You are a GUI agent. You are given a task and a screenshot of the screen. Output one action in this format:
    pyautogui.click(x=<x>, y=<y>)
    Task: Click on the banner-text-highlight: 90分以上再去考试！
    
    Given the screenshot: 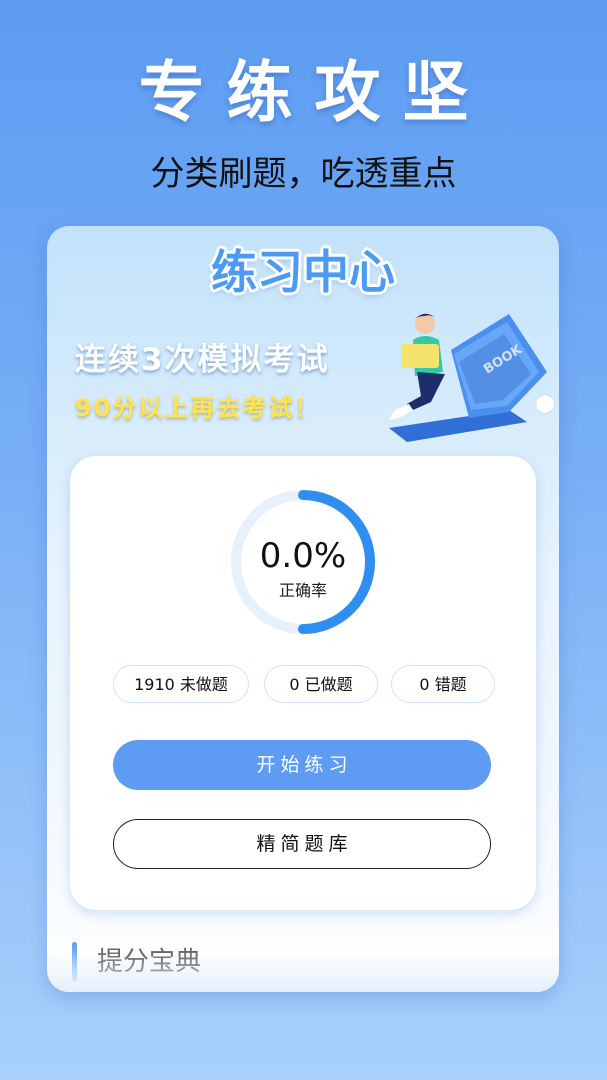 What is the action you would take?
    pyautogui.click(x=198, y=408)
    